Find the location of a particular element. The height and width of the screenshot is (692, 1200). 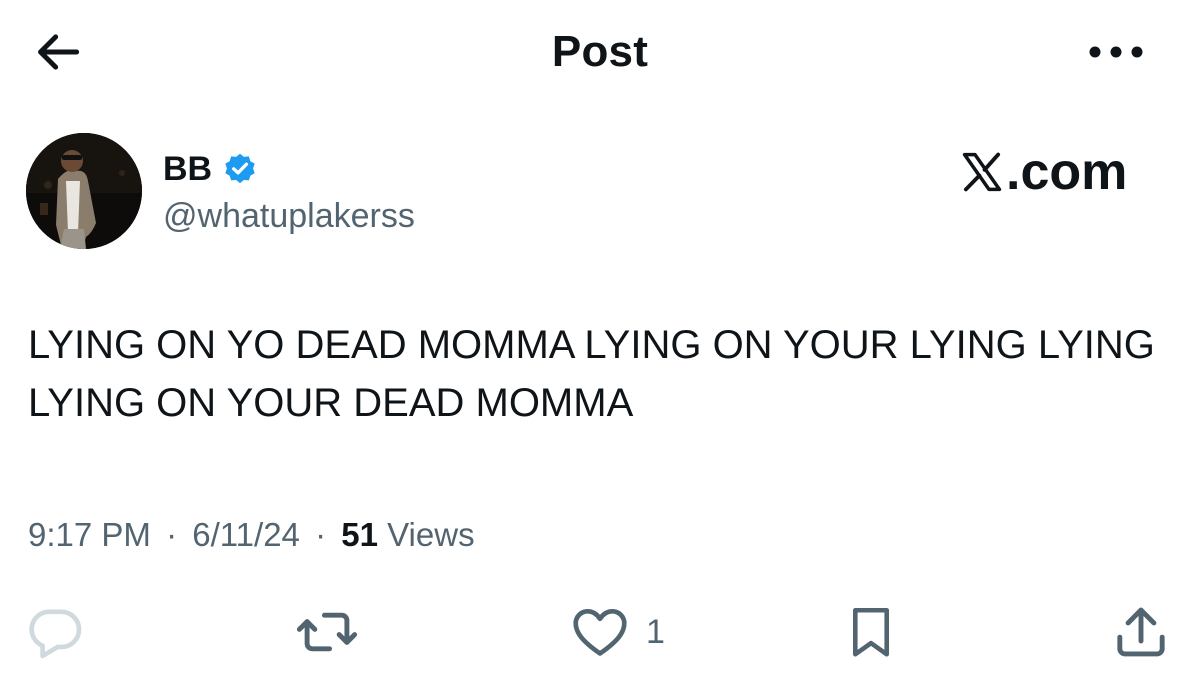

more-horizontal-icon is located at coordinates (1116, 52).